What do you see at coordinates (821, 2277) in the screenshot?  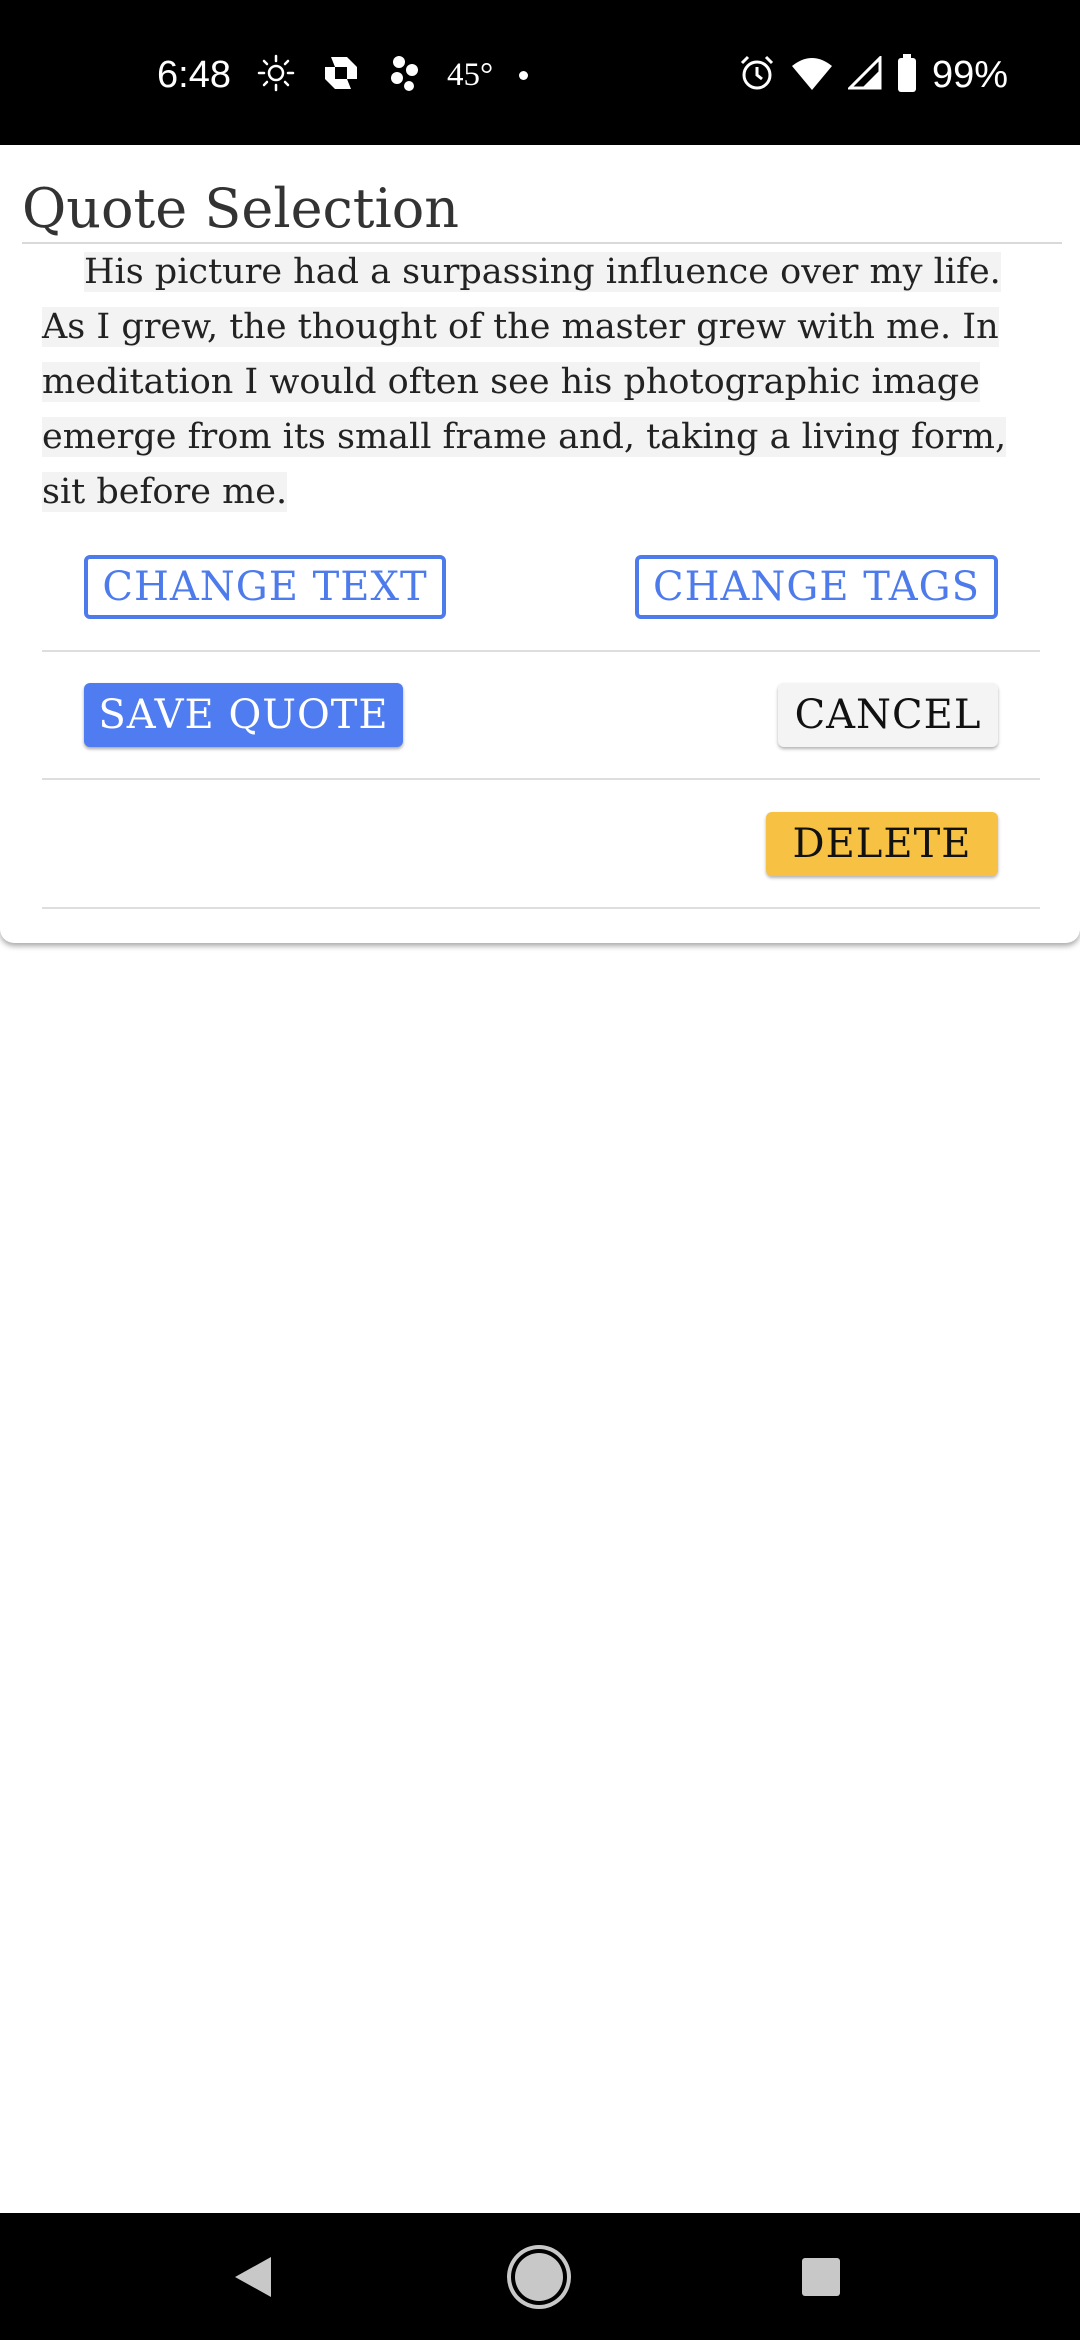 I see `recents-icon` at bounding box center [821, 2277].